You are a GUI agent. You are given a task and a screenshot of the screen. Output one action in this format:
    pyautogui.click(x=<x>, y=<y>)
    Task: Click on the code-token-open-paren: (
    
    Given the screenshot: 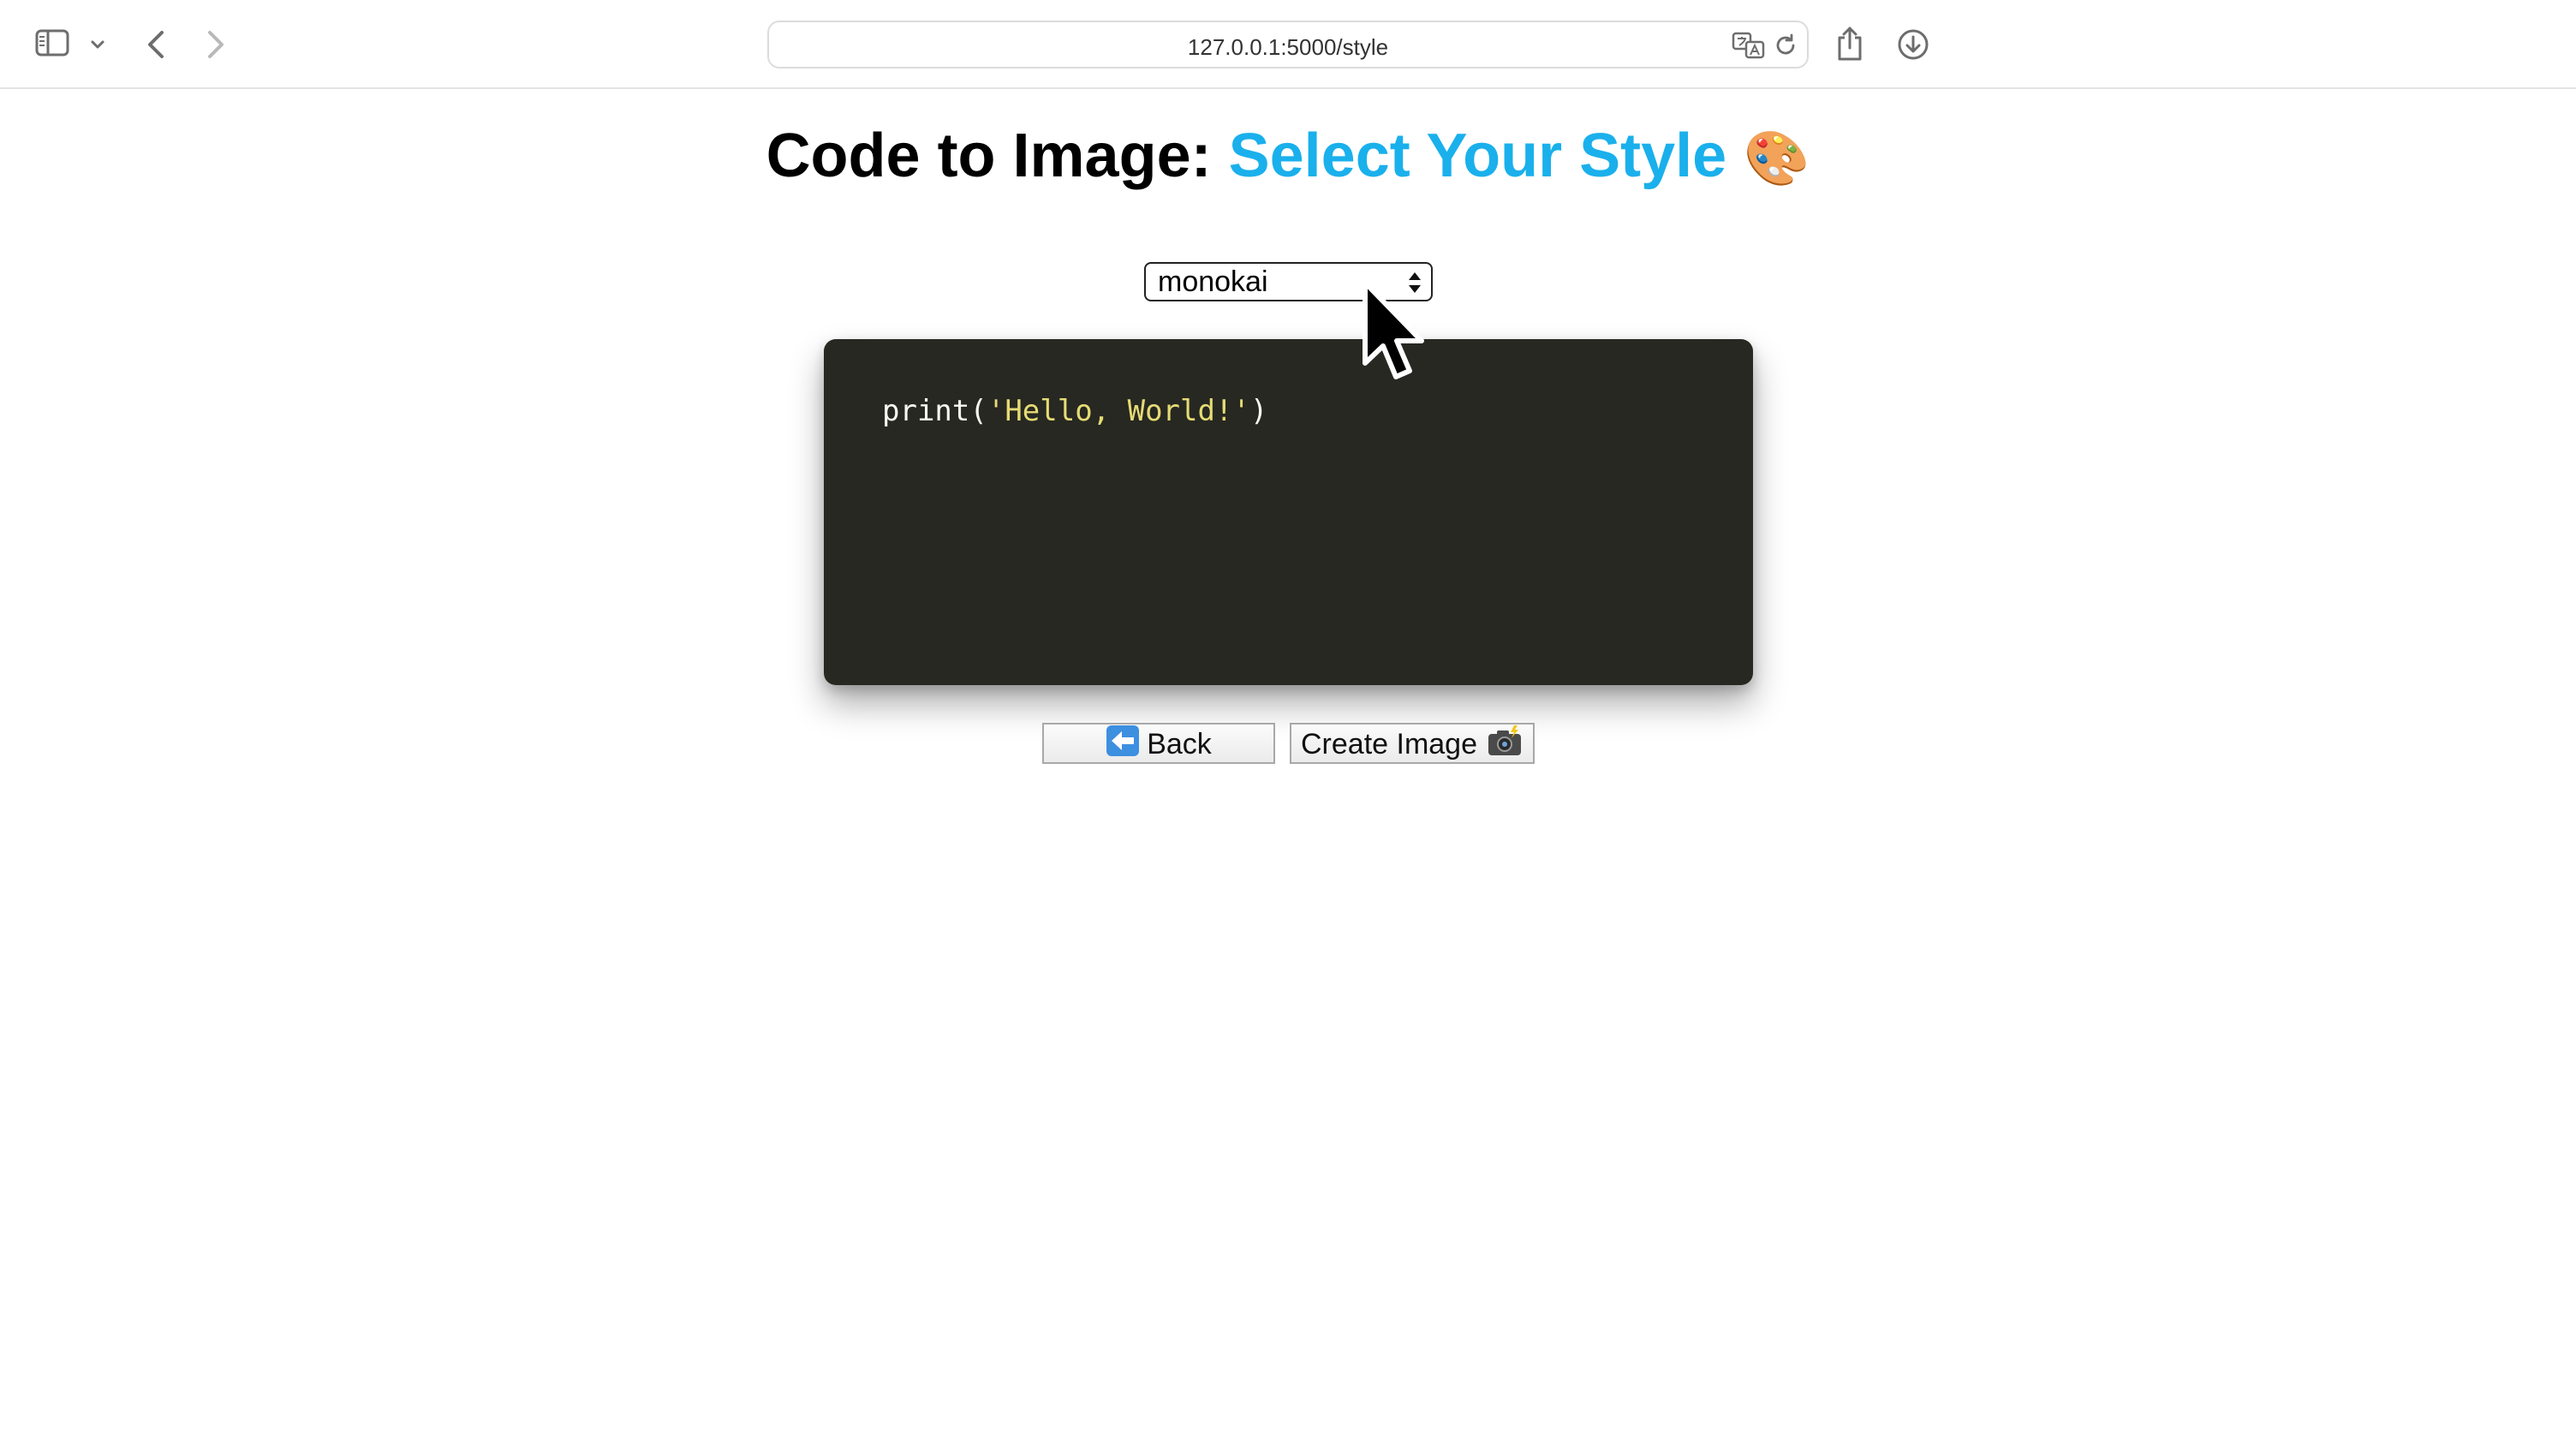 What is the action you would take?
    pyautogui.click(x=978, y=411)
    